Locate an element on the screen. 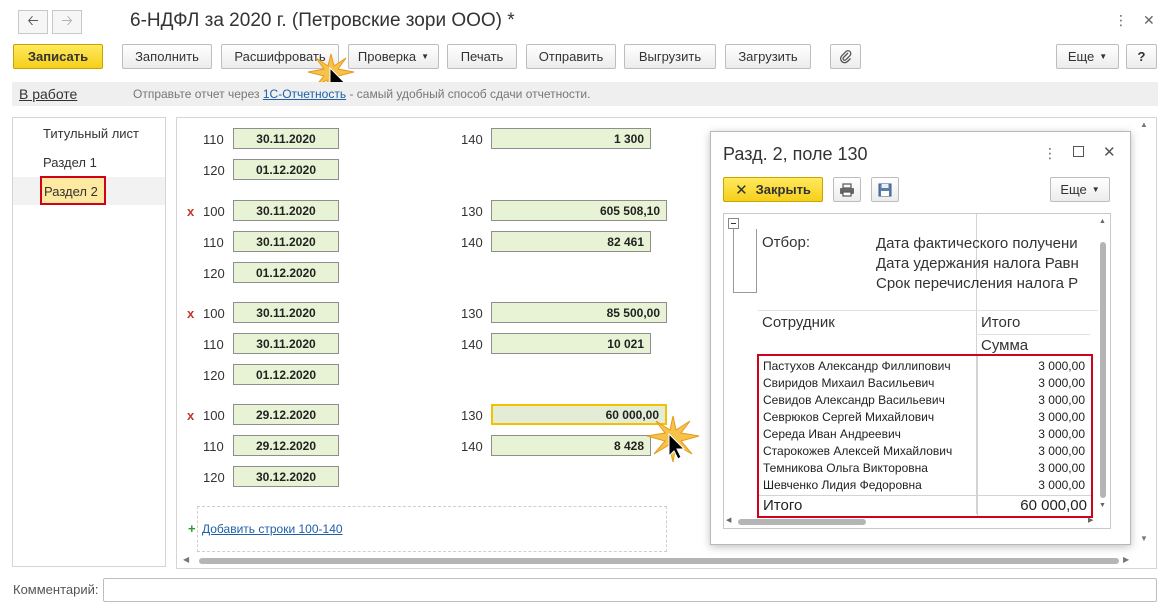  employee-row: Старокожев Алексей Михайлович 3 000,00 is located at coordinates (924, 451).